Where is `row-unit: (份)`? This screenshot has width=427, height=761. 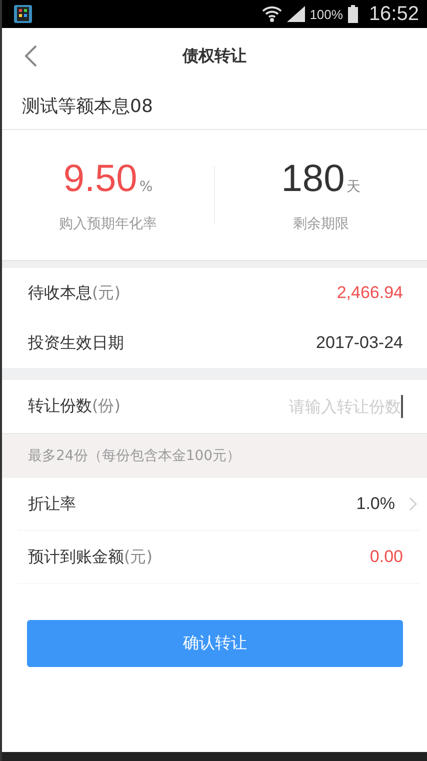 row-unit: (份) is located at coordinates (106, 405).